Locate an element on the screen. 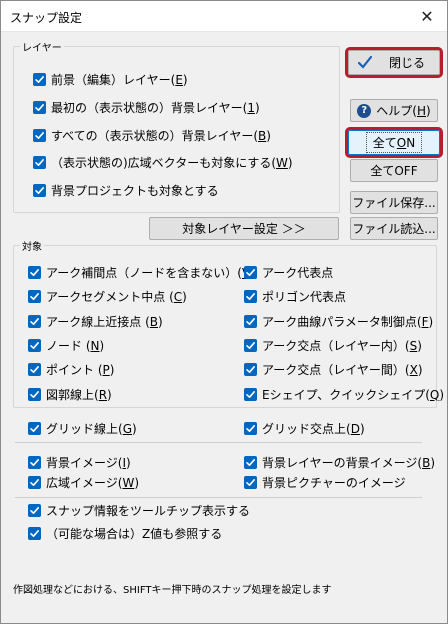  target-right-checkbox-4-label: アーク交点（レイヤー内）(S) is located at coordinates (342, 345).